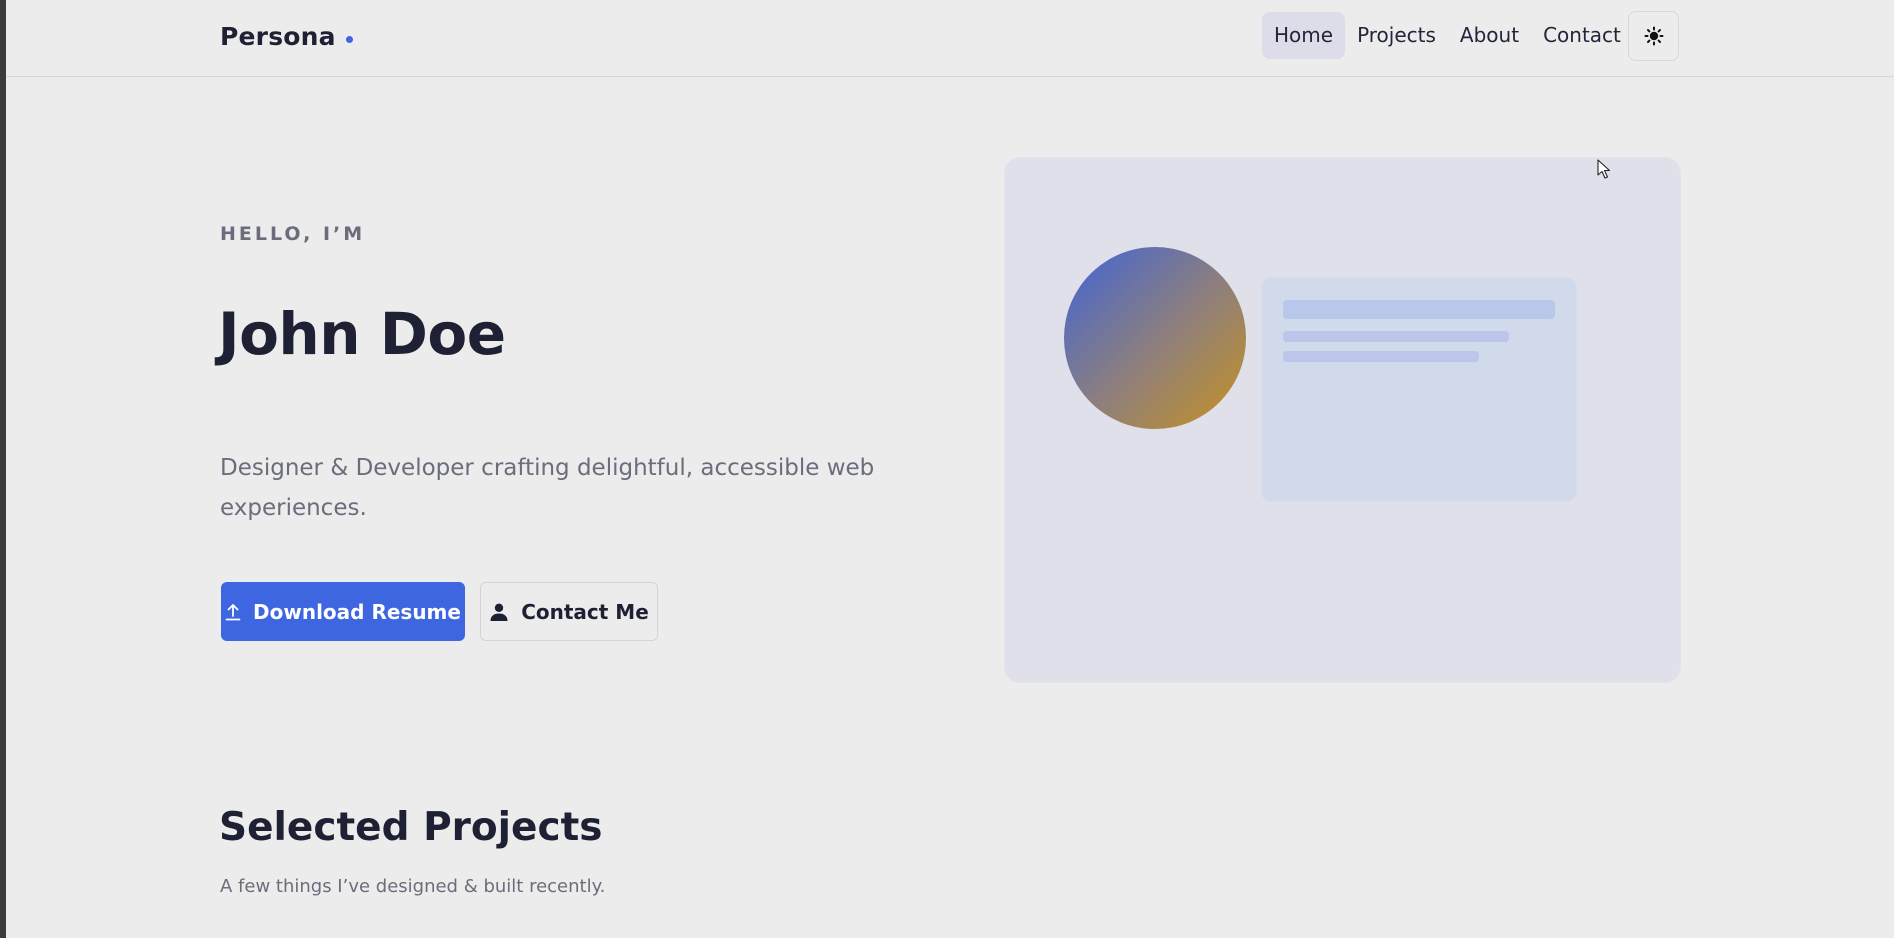 The width and height of the screenshot is (1894, 938). What do you see at coordinates (1396, 35) in the screenshot?
I see `nav-projects: Projects` at bounding box center [1396, 35].